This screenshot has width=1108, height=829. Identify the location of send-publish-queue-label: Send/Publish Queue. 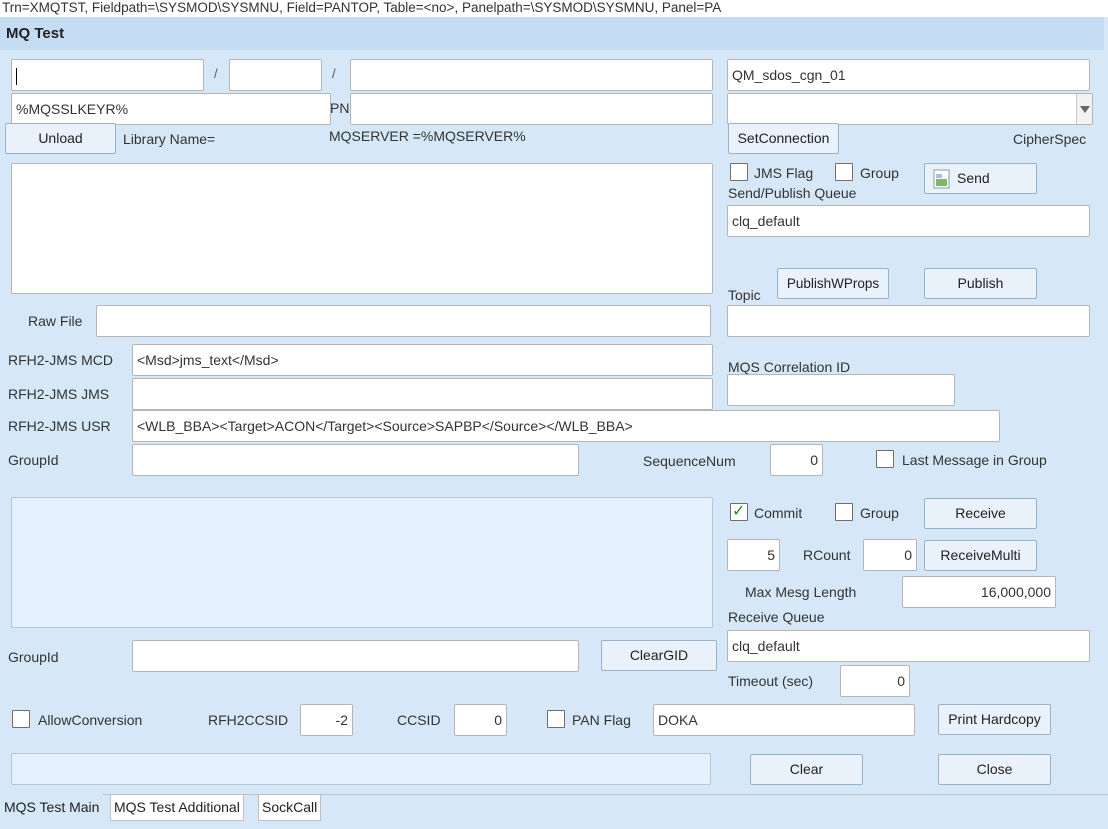
(792, 193).